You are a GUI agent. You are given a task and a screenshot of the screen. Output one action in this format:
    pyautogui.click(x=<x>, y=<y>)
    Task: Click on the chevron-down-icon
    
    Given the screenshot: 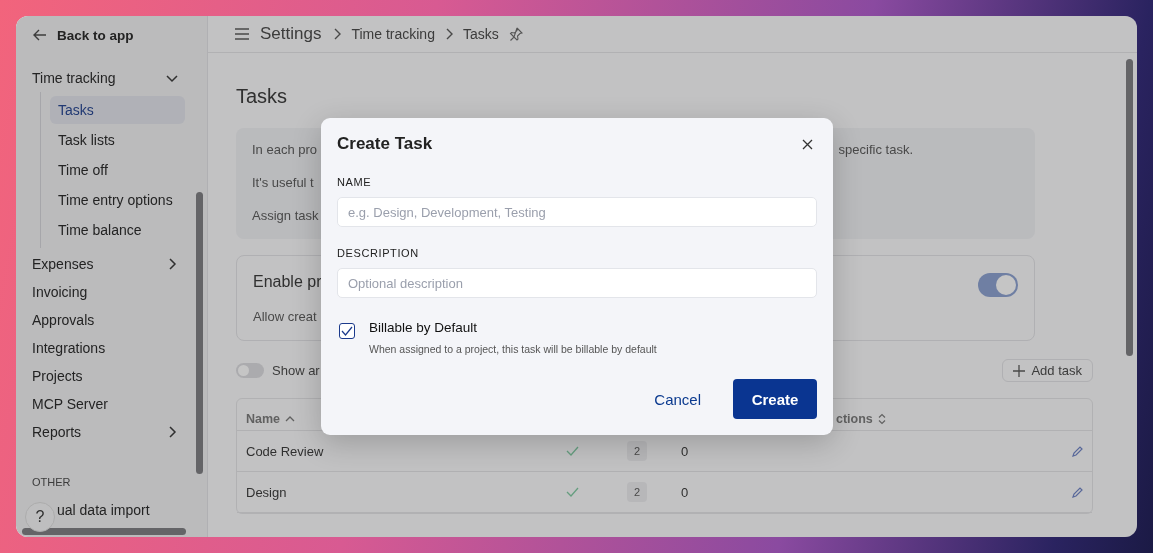 What is the action you would take?
    pyautogui.click(x=172, y=78)
    